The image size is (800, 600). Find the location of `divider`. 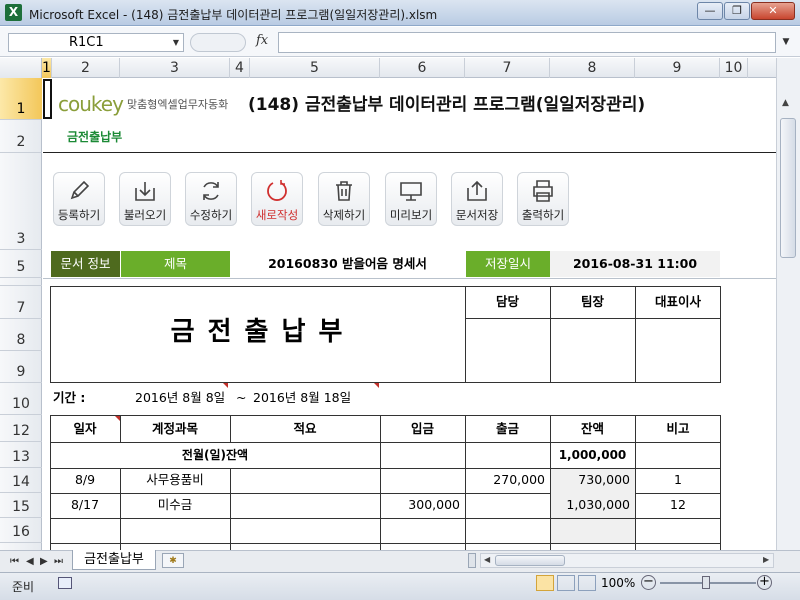

divider is located at coordinates (409, 152).